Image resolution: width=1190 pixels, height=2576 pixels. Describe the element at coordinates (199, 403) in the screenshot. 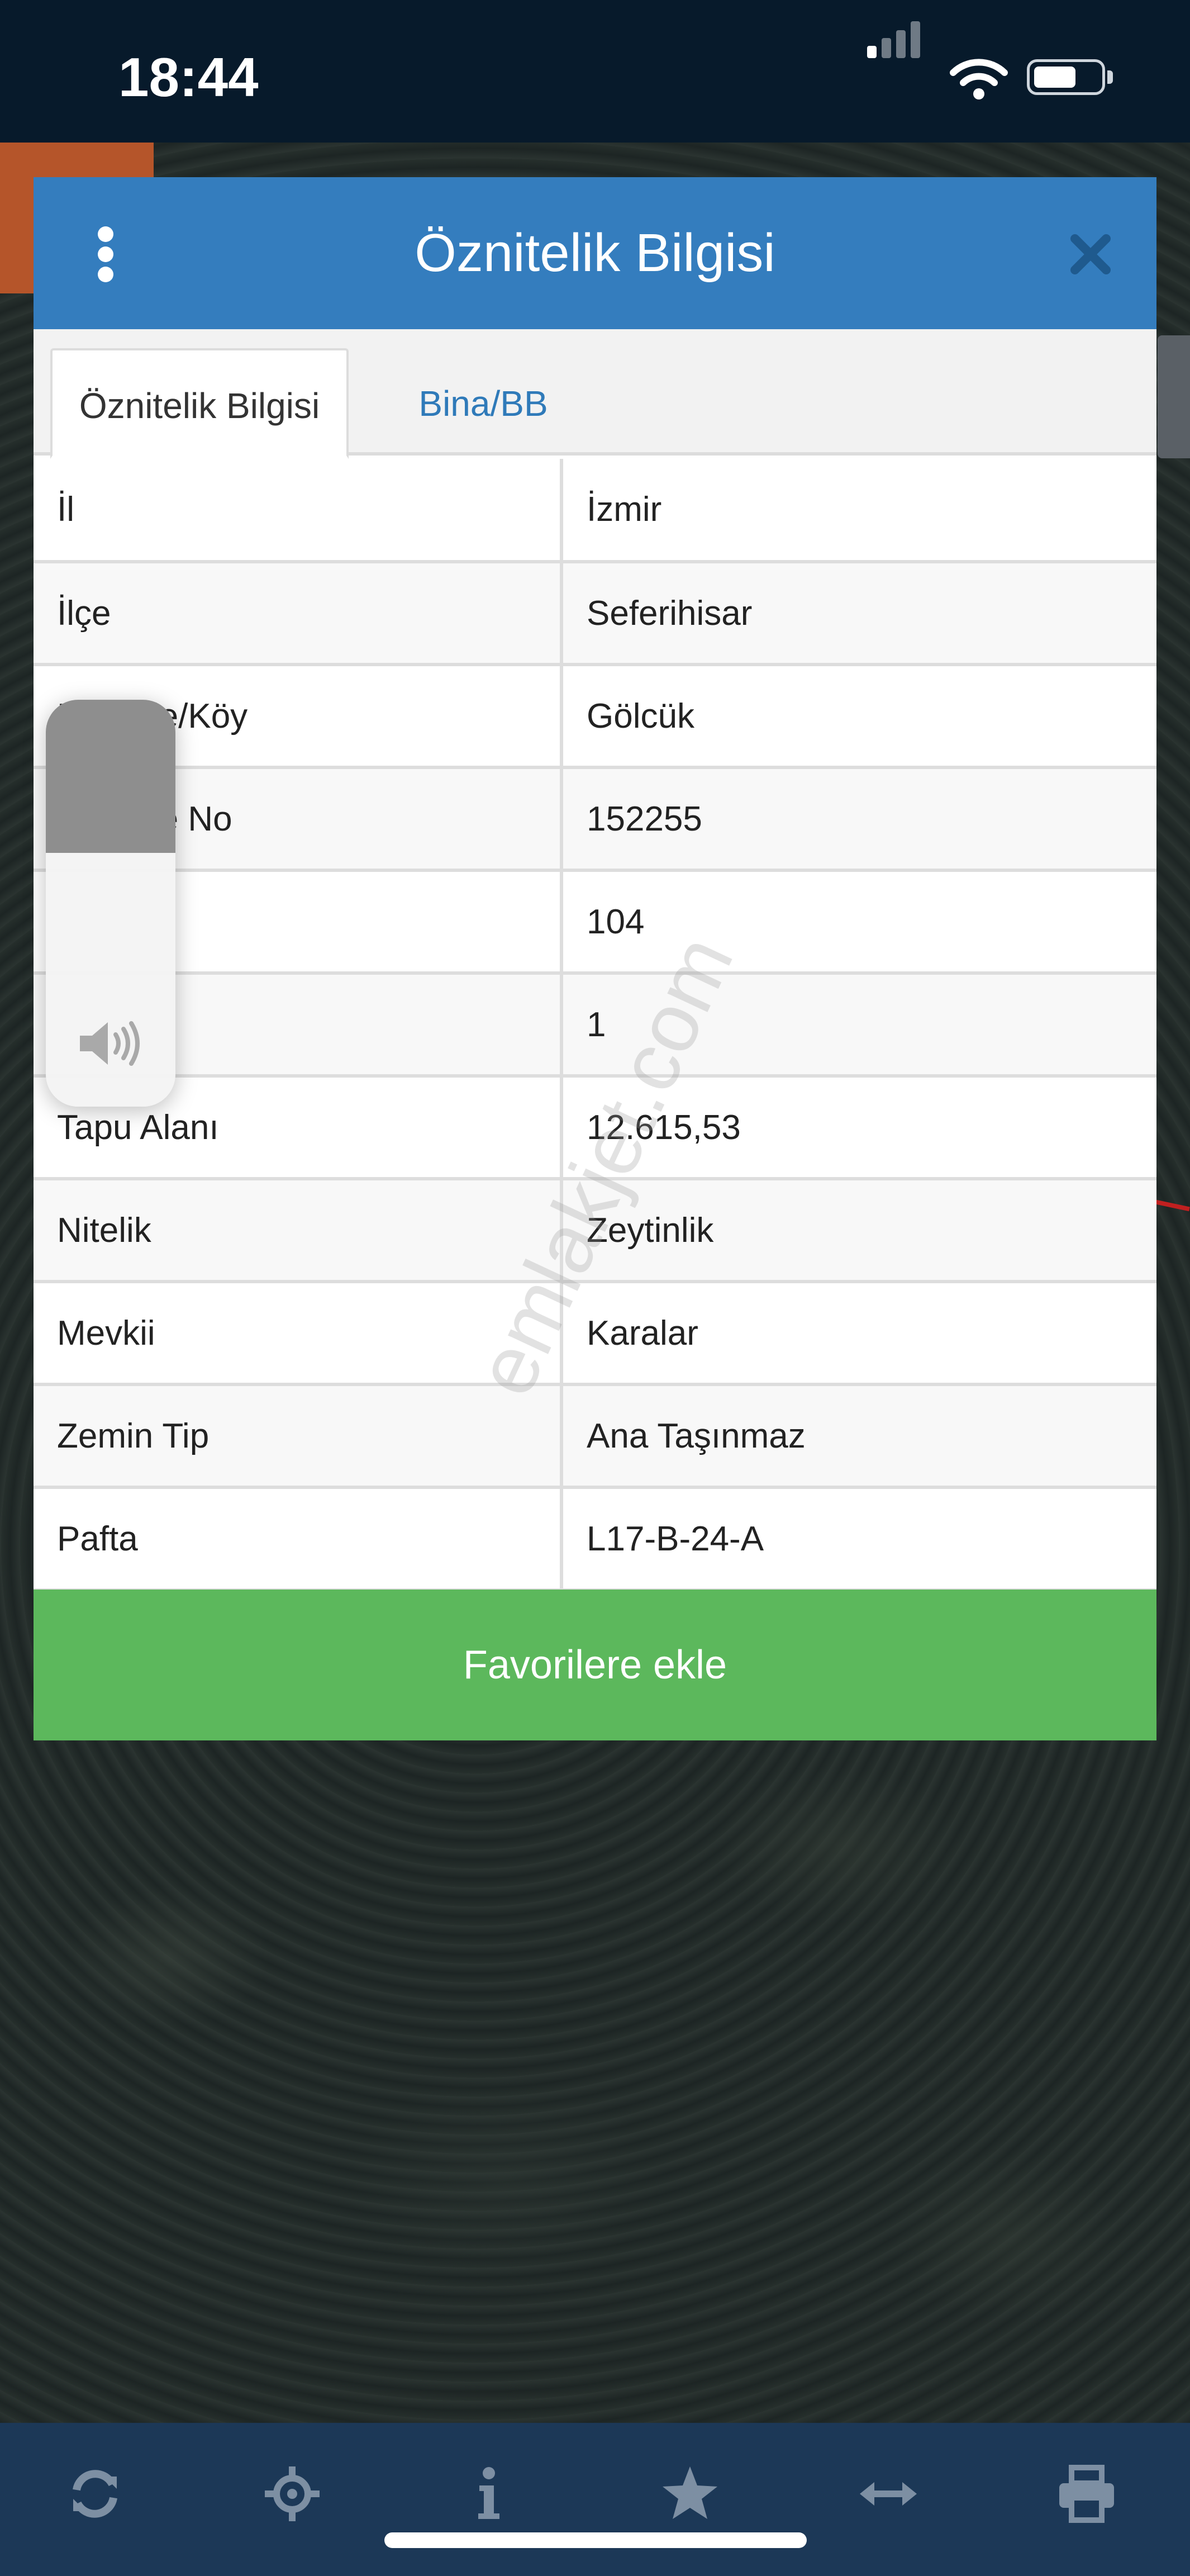

I see `tab-attribute-info: Öznitelik Bilgisi` at that location.